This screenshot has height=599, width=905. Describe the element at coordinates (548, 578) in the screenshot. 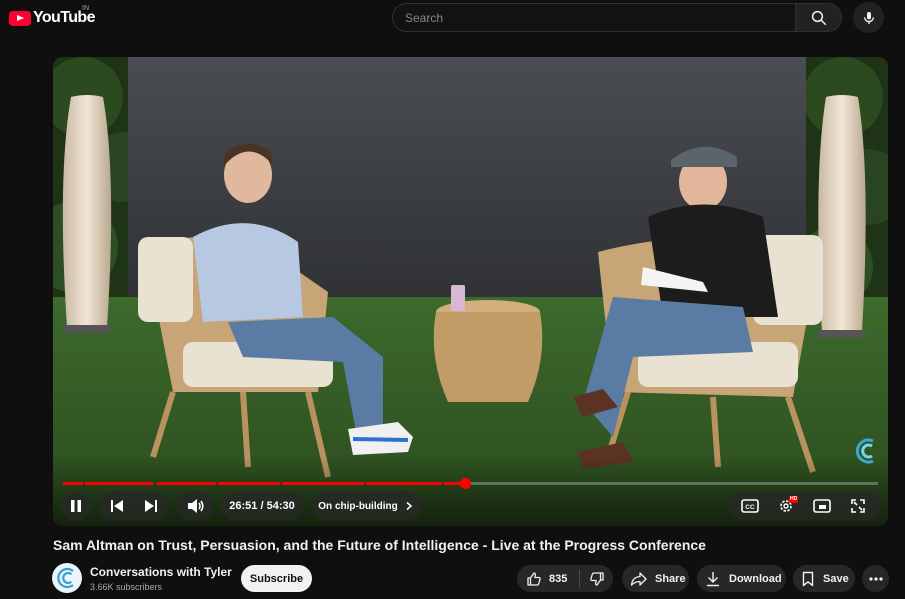

I see `like-button: 835` at that location.